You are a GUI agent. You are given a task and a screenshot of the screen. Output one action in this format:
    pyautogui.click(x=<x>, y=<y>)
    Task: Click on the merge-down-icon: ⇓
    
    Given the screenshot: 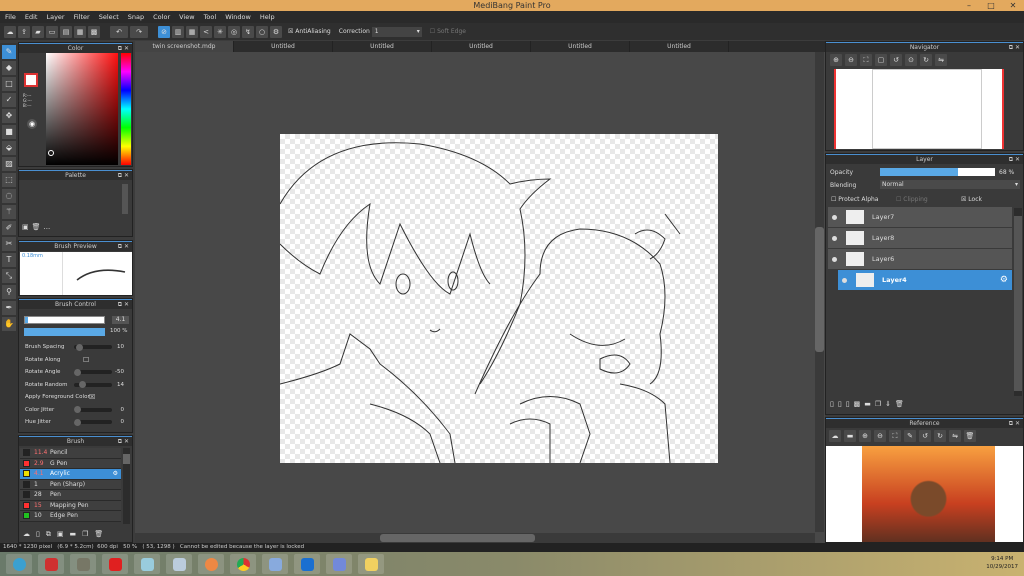 What is the action you would take?
    pyautogui.click(x=888, y=404)
    